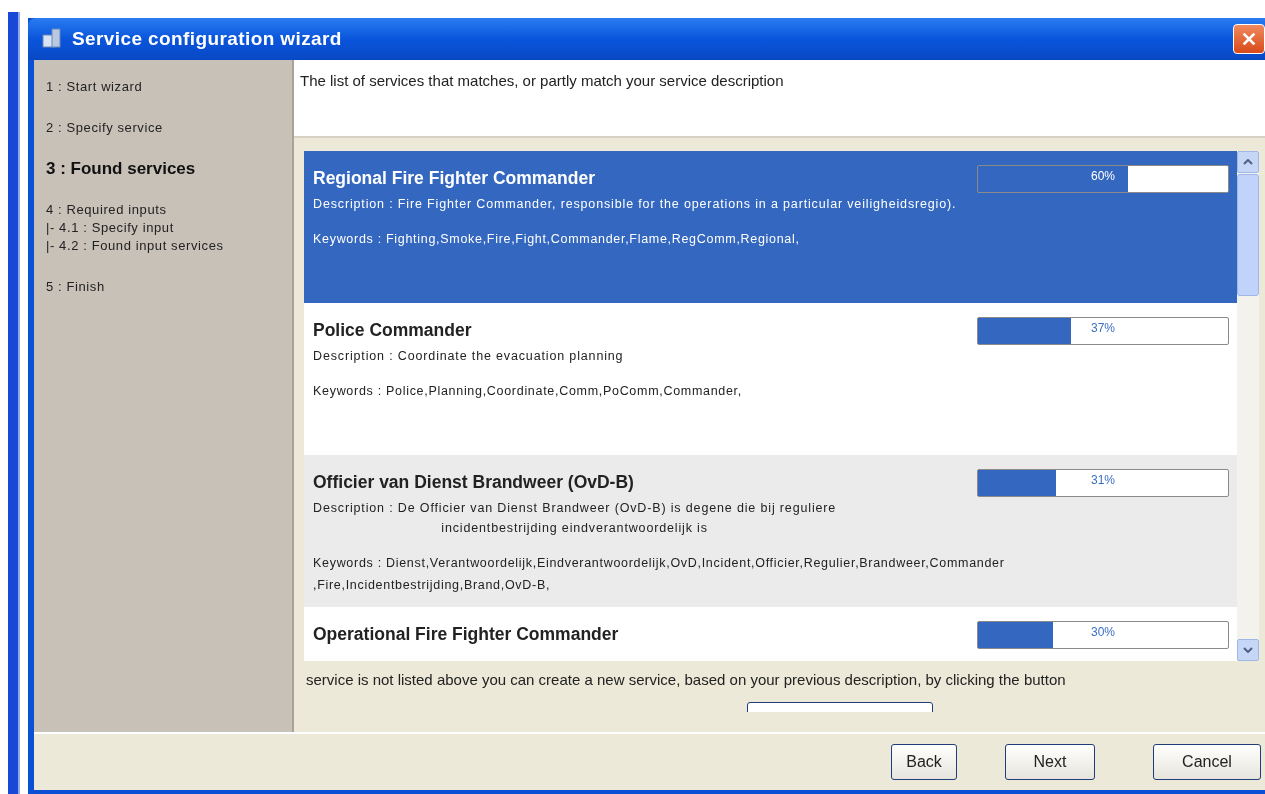 The width and height of the screenshot is (1265, 794). What do you see at coordinates (466, 634) in the screenshot?
I see `service-name: Operational Fire Fighter Commander` at bounding box center [466, 634].